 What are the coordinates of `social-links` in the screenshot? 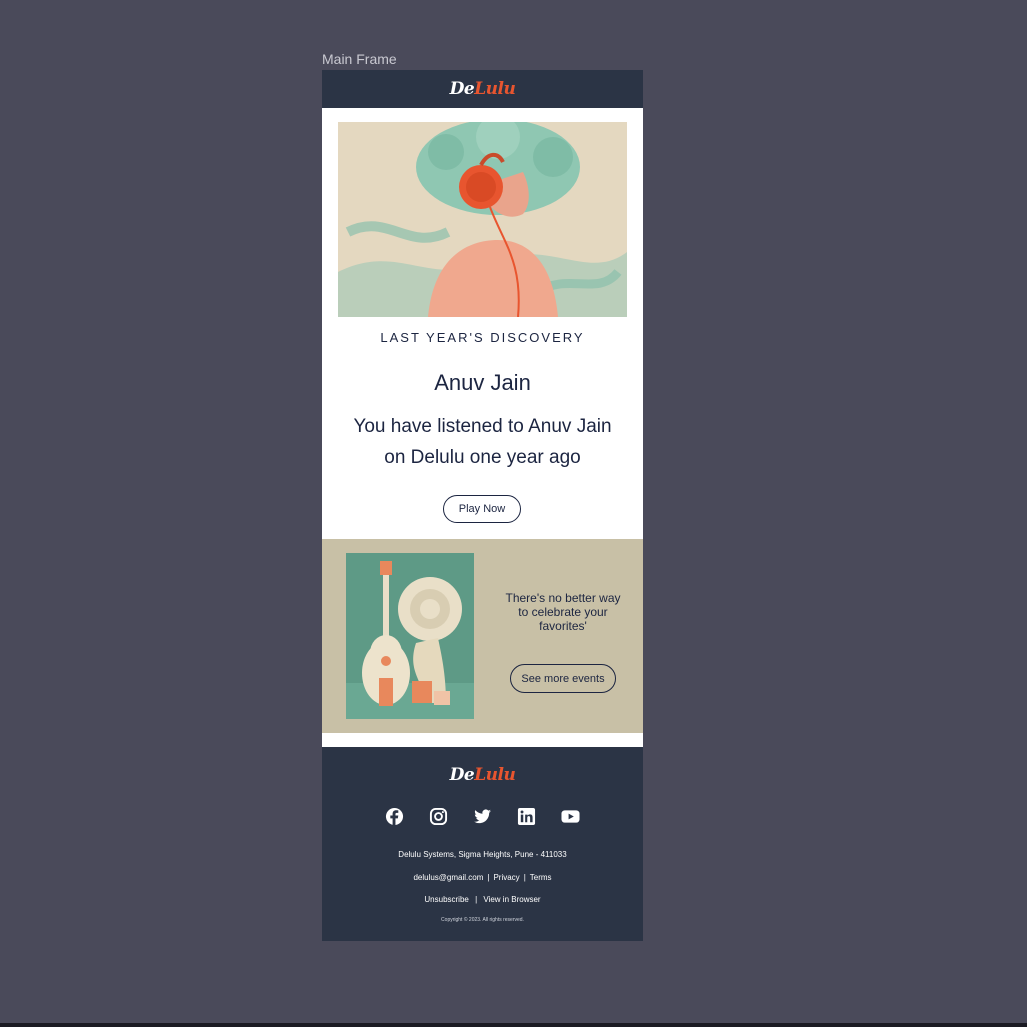 It's located at (482, 816).